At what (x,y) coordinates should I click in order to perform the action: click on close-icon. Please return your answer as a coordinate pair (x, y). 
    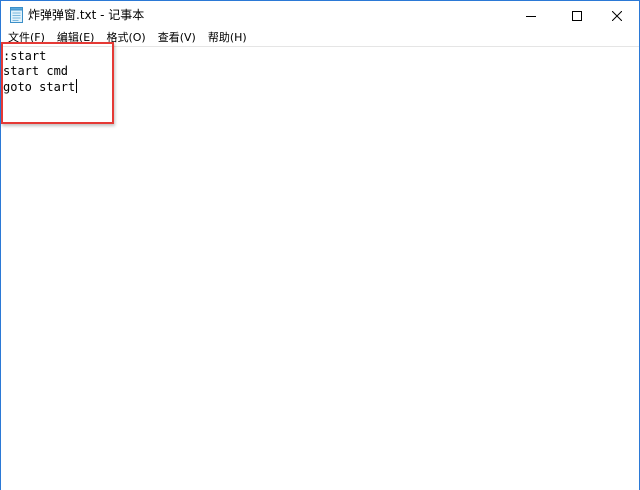
    Looking at the image, I should click on (617, 15).